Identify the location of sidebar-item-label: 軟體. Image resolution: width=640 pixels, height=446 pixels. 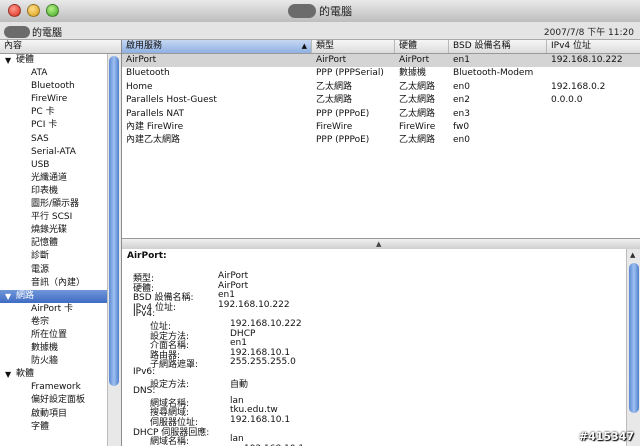
(25, 374).